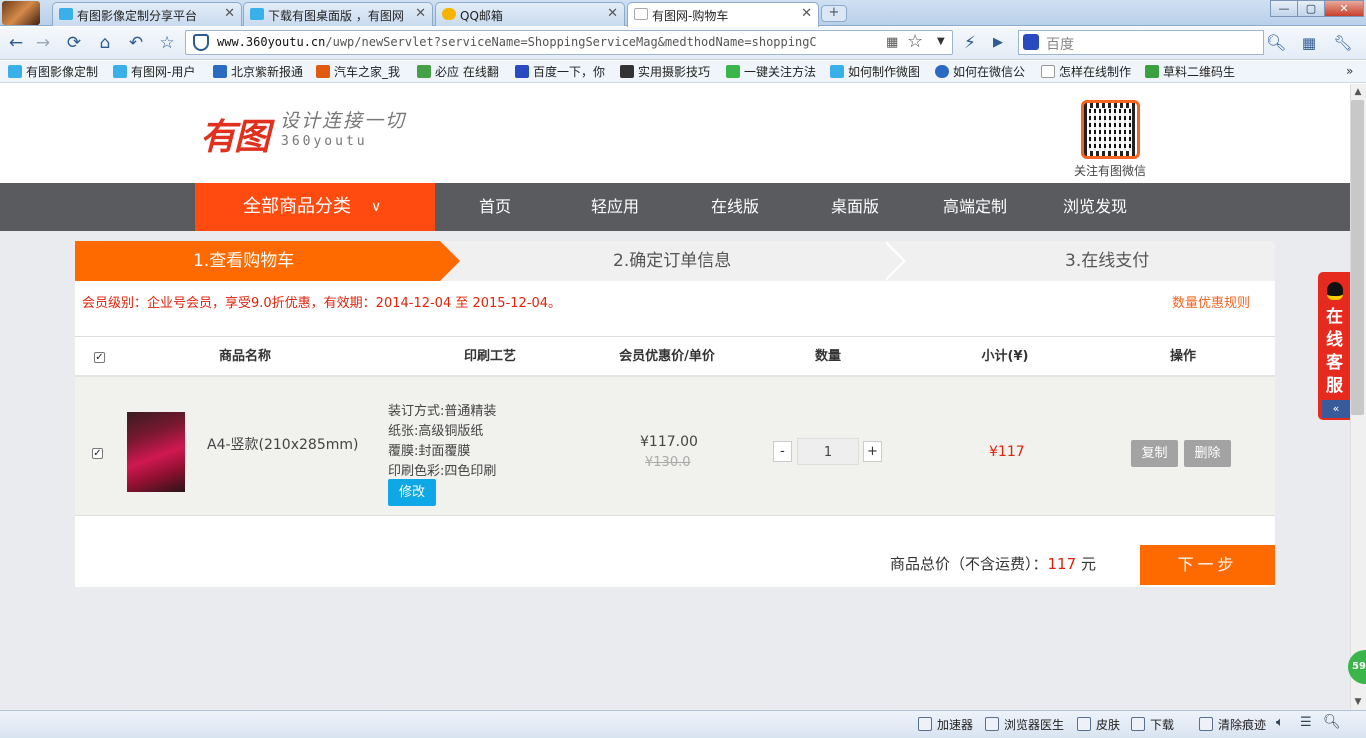 This screenshot has width=1366, height=738. What do you see at coordinates (735, 207) in the screenshot?
I see `nav-online: 在线版` at bounding box center [735, 207].